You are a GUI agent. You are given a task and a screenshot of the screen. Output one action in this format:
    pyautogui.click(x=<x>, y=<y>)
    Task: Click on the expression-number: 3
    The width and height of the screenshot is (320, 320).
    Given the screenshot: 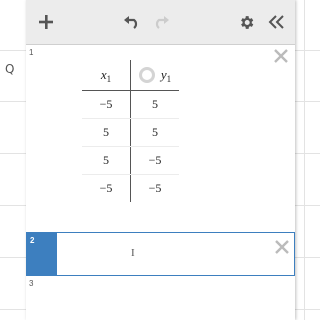 What is the action you would take?
    pyautogui.click(x=31, y=283)
    